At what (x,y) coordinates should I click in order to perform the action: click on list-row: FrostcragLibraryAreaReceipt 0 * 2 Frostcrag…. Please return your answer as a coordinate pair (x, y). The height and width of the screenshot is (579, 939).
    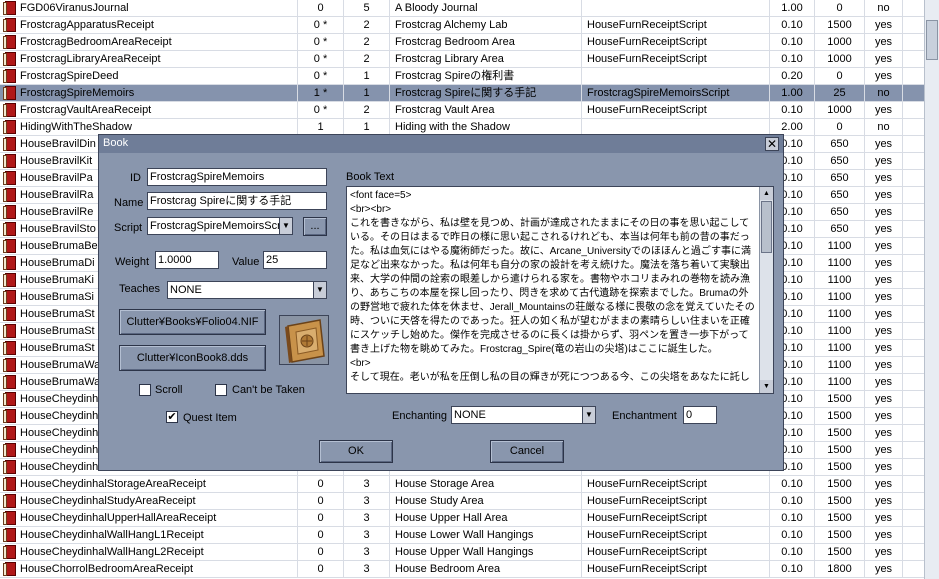
    Looking at the image, I should click on (462, 59).